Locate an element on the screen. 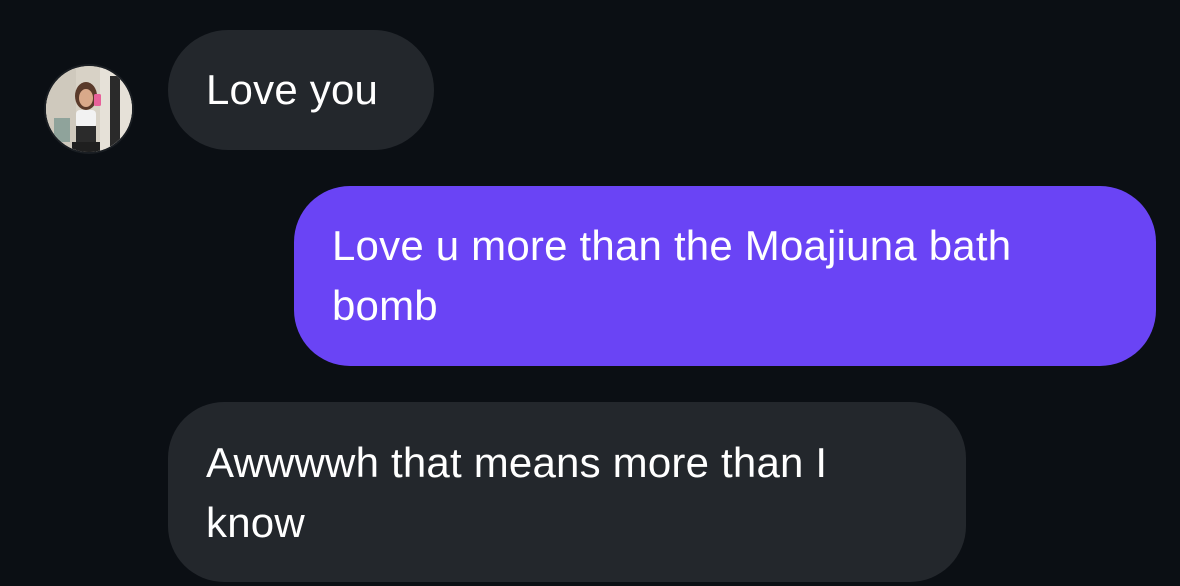  avatar-photo-icon is located at coordinates (89, 109).